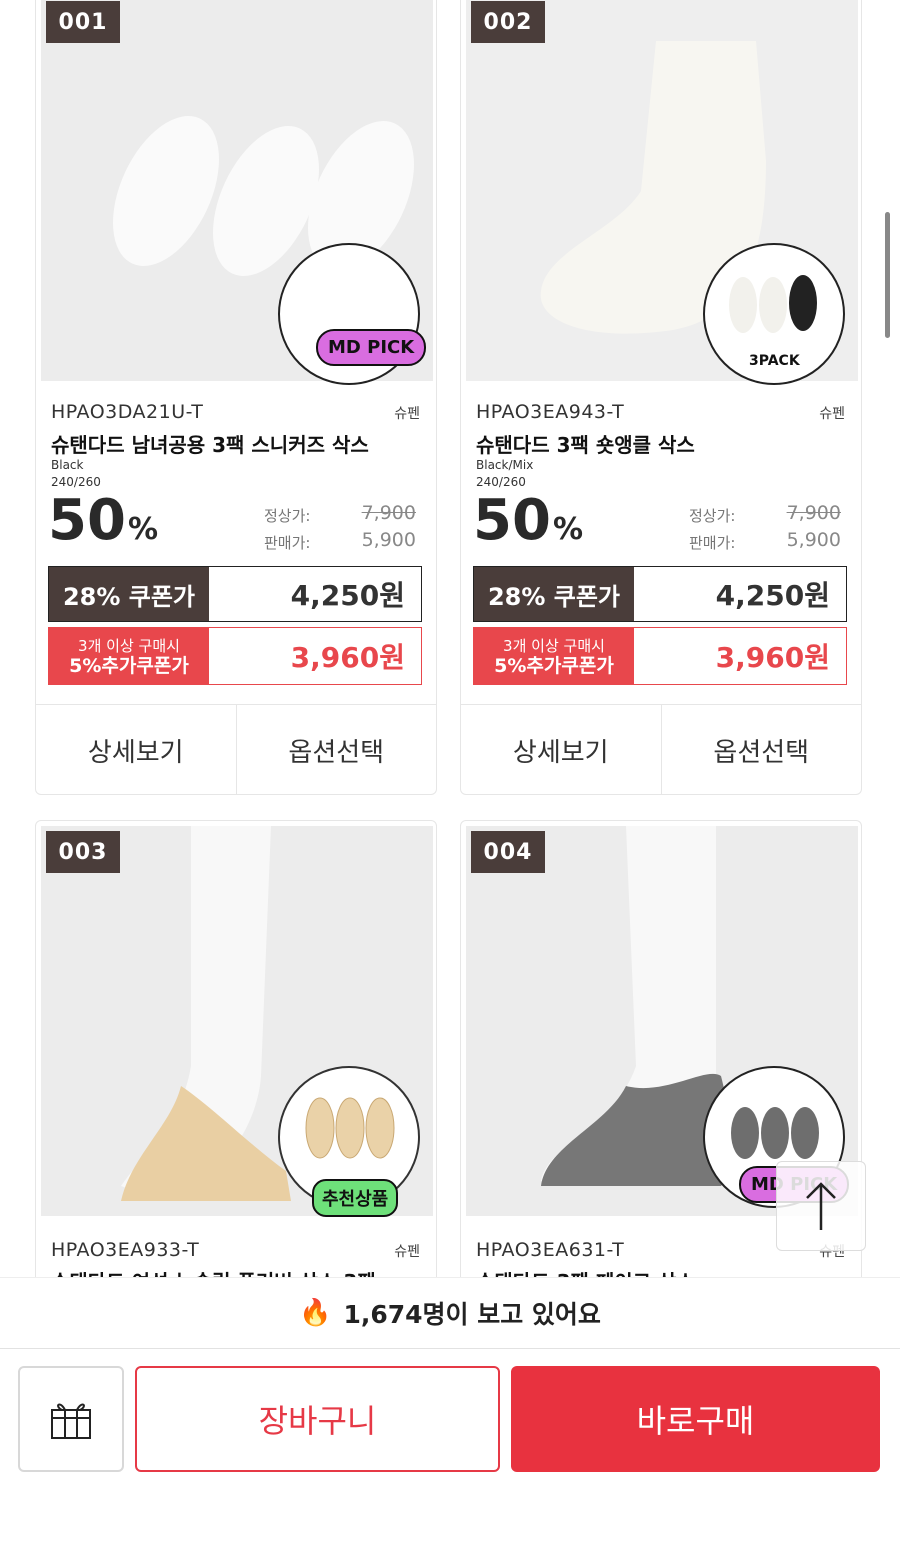  I want to click on product-number-badge: 003, so click(83, 852).